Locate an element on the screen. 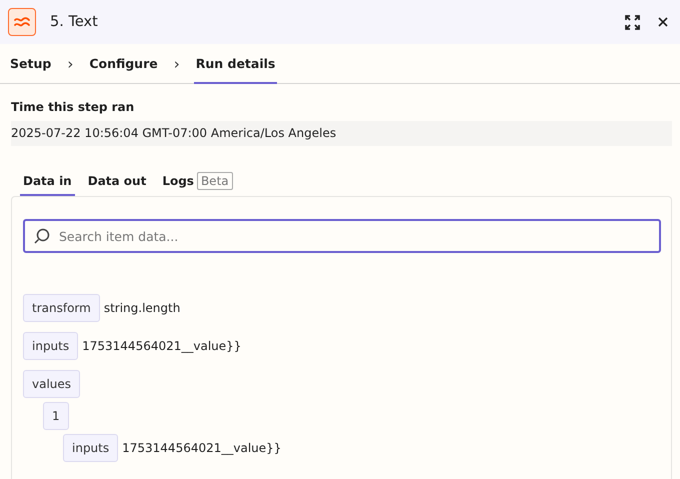  run-time-value: 2025-07-22 10:56:04 GMT-07:00 America/Los Angeles is located at coordinates (341, 133).